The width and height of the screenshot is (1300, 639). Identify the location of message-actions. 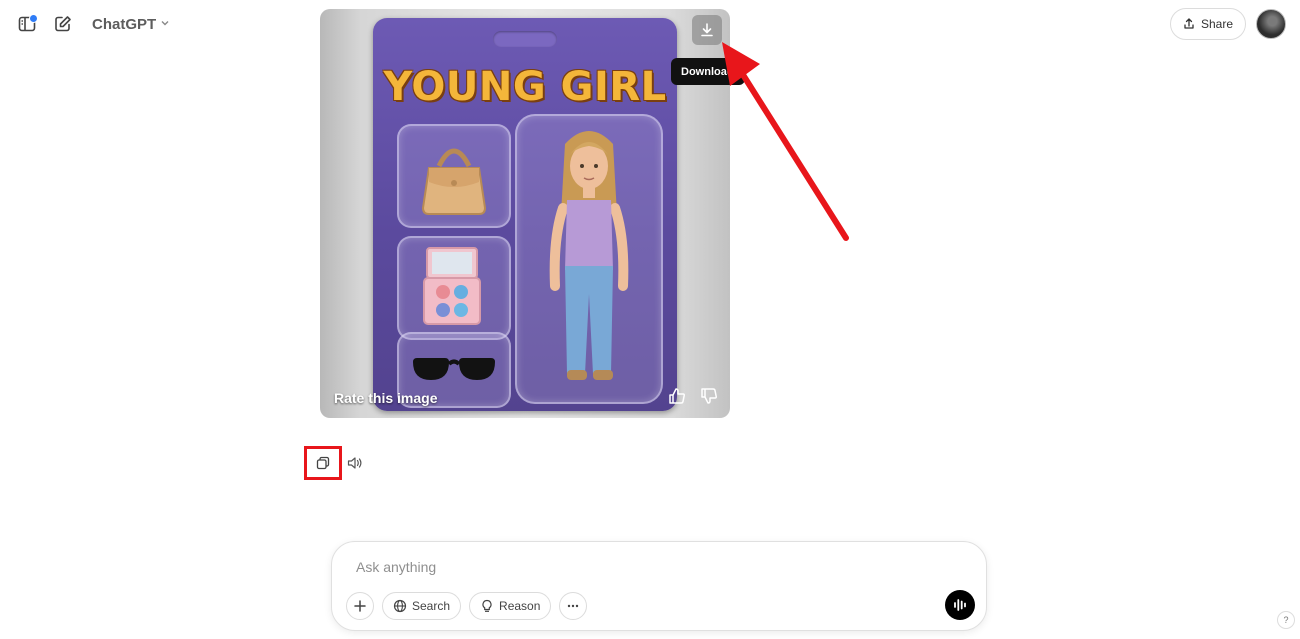
(335, 463).